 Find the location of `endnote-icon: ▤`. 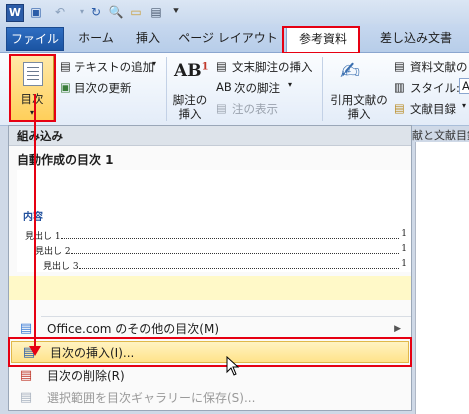

endnote-icon: ▤ is located at coordinates (221, 66).